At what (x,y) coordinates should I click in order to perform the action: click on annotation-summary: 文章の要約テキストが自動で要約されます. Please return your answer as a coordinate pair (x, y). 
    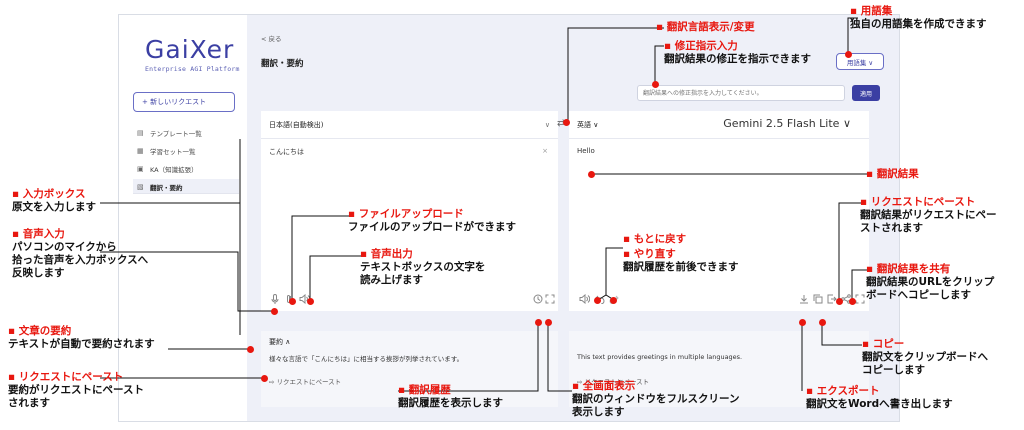
    Looking at the image, I should click on (81, 338).